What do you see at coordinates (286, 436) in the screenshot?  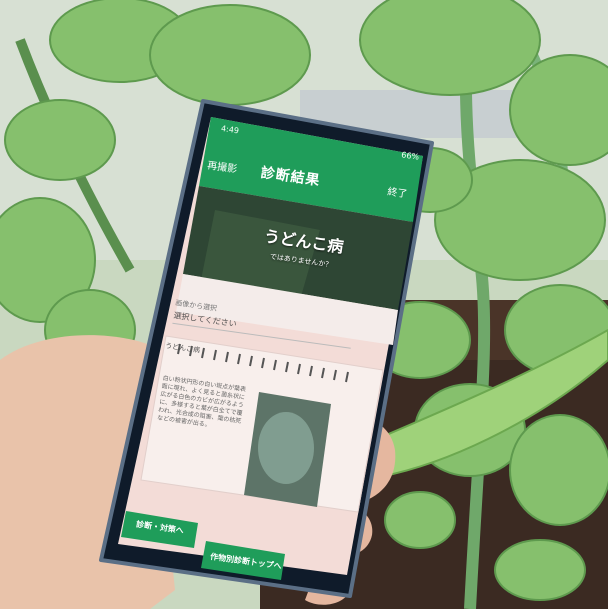 I see `leaf-thumbnail` at bounding box center [286, 436].